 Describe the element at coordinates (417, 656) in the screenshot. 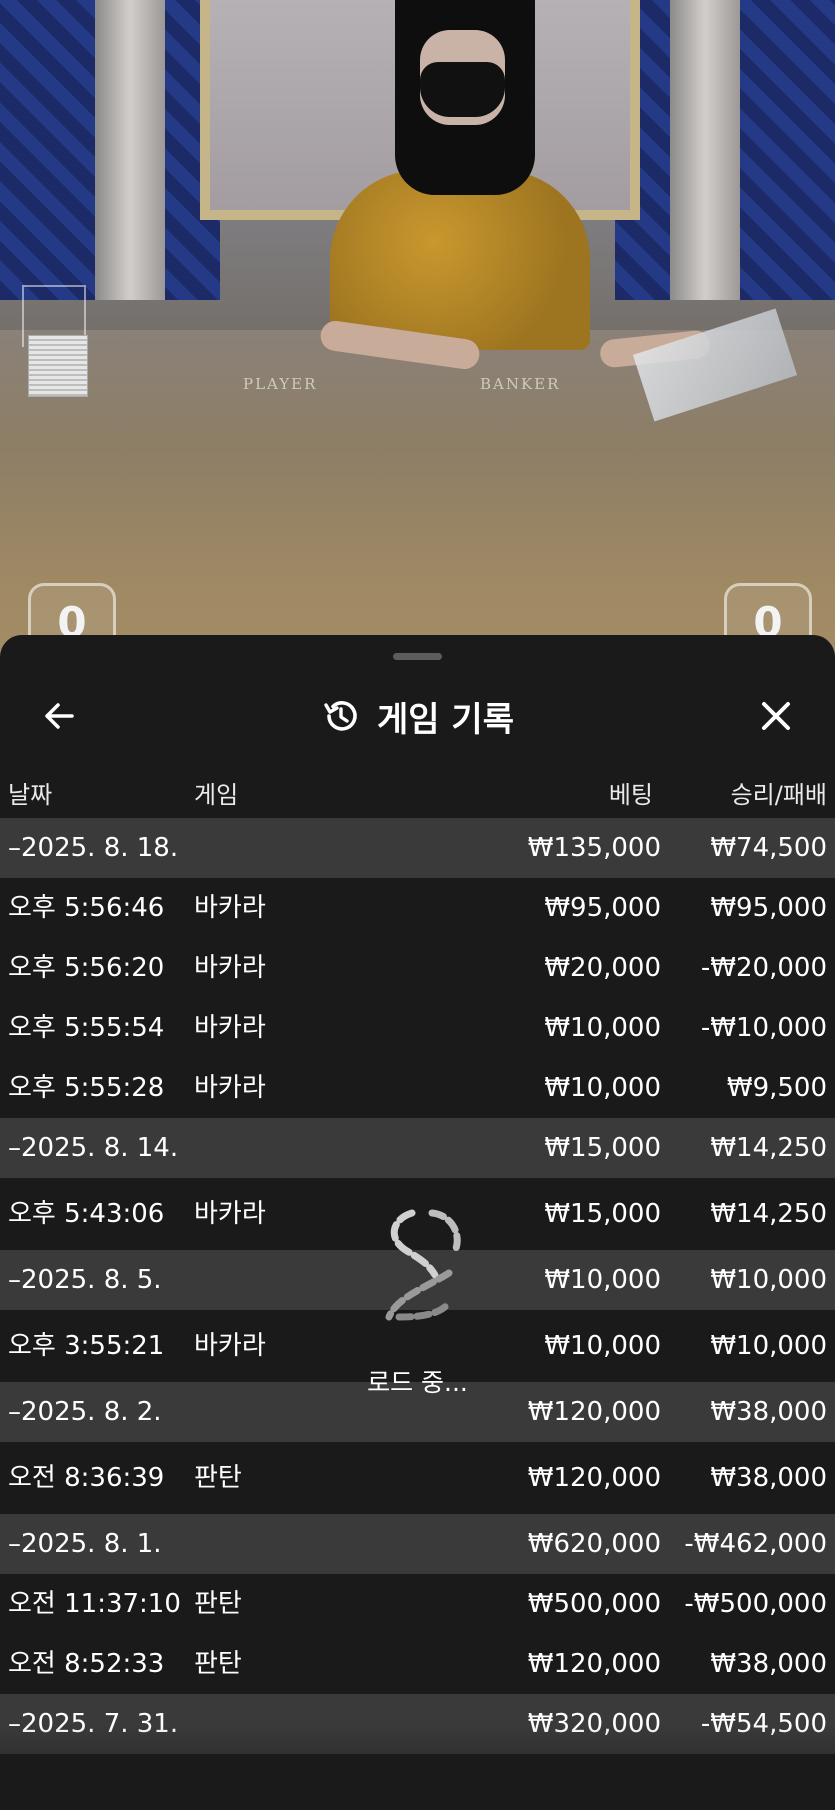

I see `sheet-drag-handle` at that location.